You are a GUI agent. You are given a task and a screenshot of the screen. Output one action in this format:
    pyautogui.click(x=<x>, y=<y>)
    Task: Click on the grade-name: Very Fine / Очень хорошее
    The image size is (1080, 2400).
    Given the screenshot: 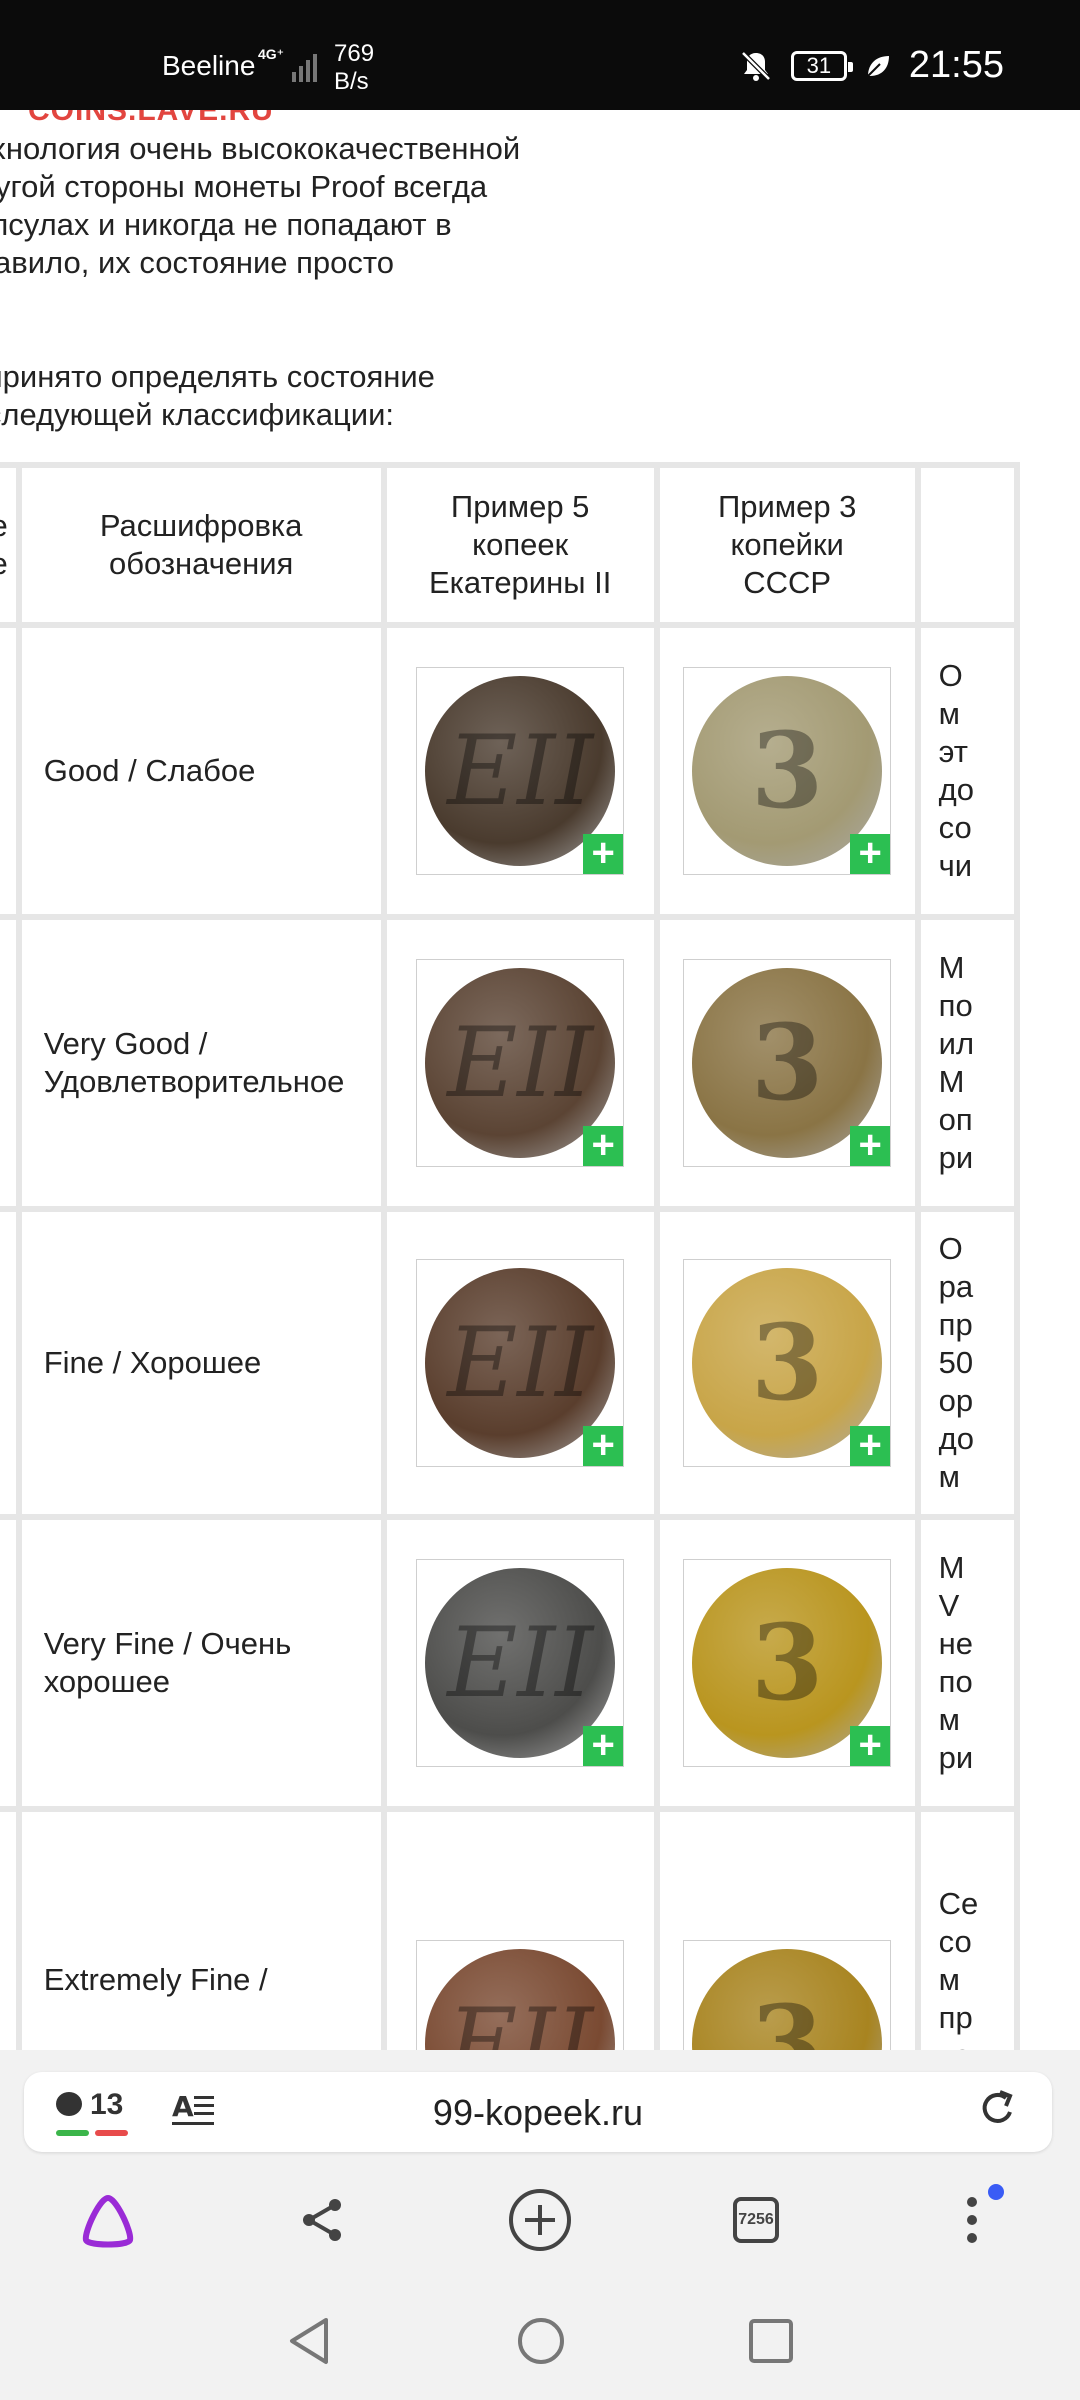 What is the action you would take?
    pyautogui.click(x=167, y=1662)
    